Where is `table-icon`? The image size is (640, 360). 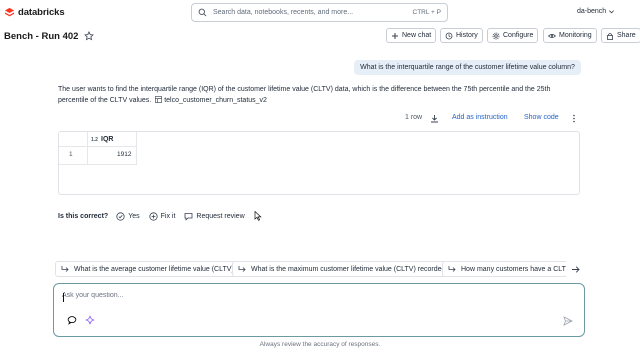 table-icon is located at coordinates (159, 99).